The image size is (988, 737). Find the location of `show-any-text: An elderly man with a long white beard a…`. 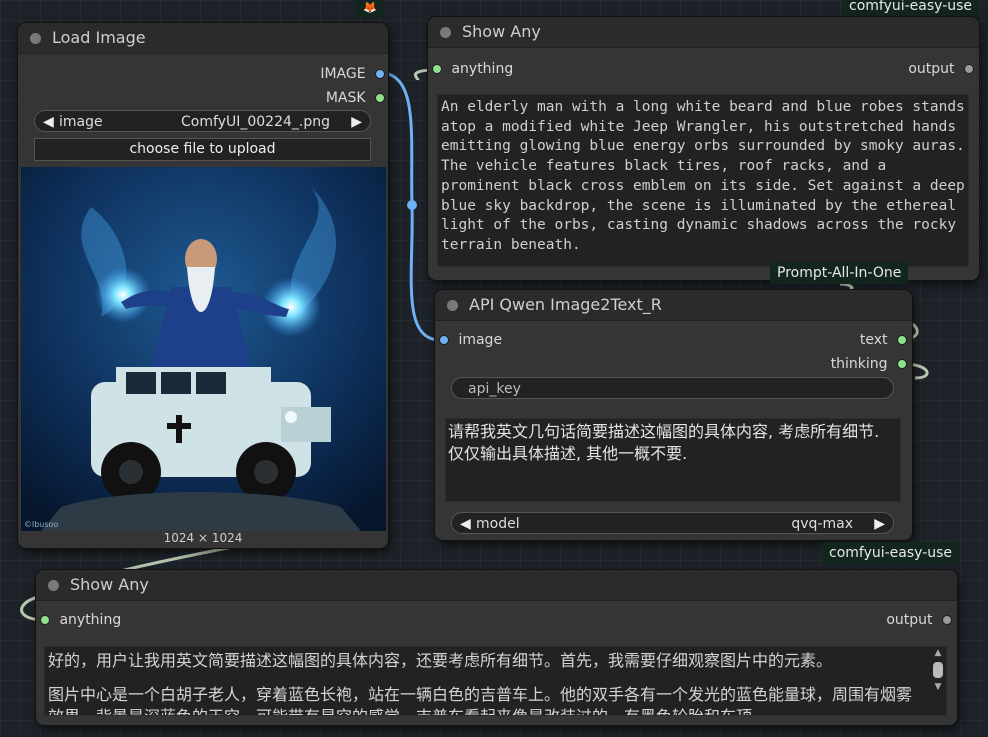

show-any-text: An elderly man with a long white beard a… is located at coordinates (703, 180).